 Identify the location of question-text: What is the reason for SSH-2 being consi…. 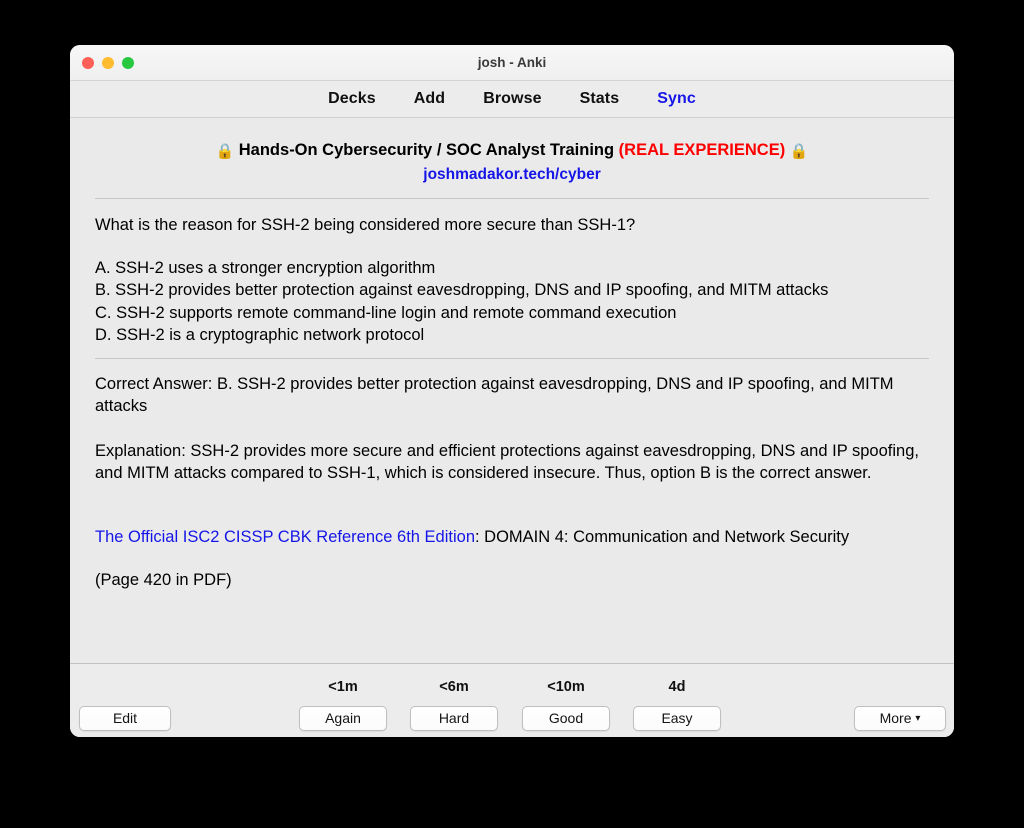
(365, 225).